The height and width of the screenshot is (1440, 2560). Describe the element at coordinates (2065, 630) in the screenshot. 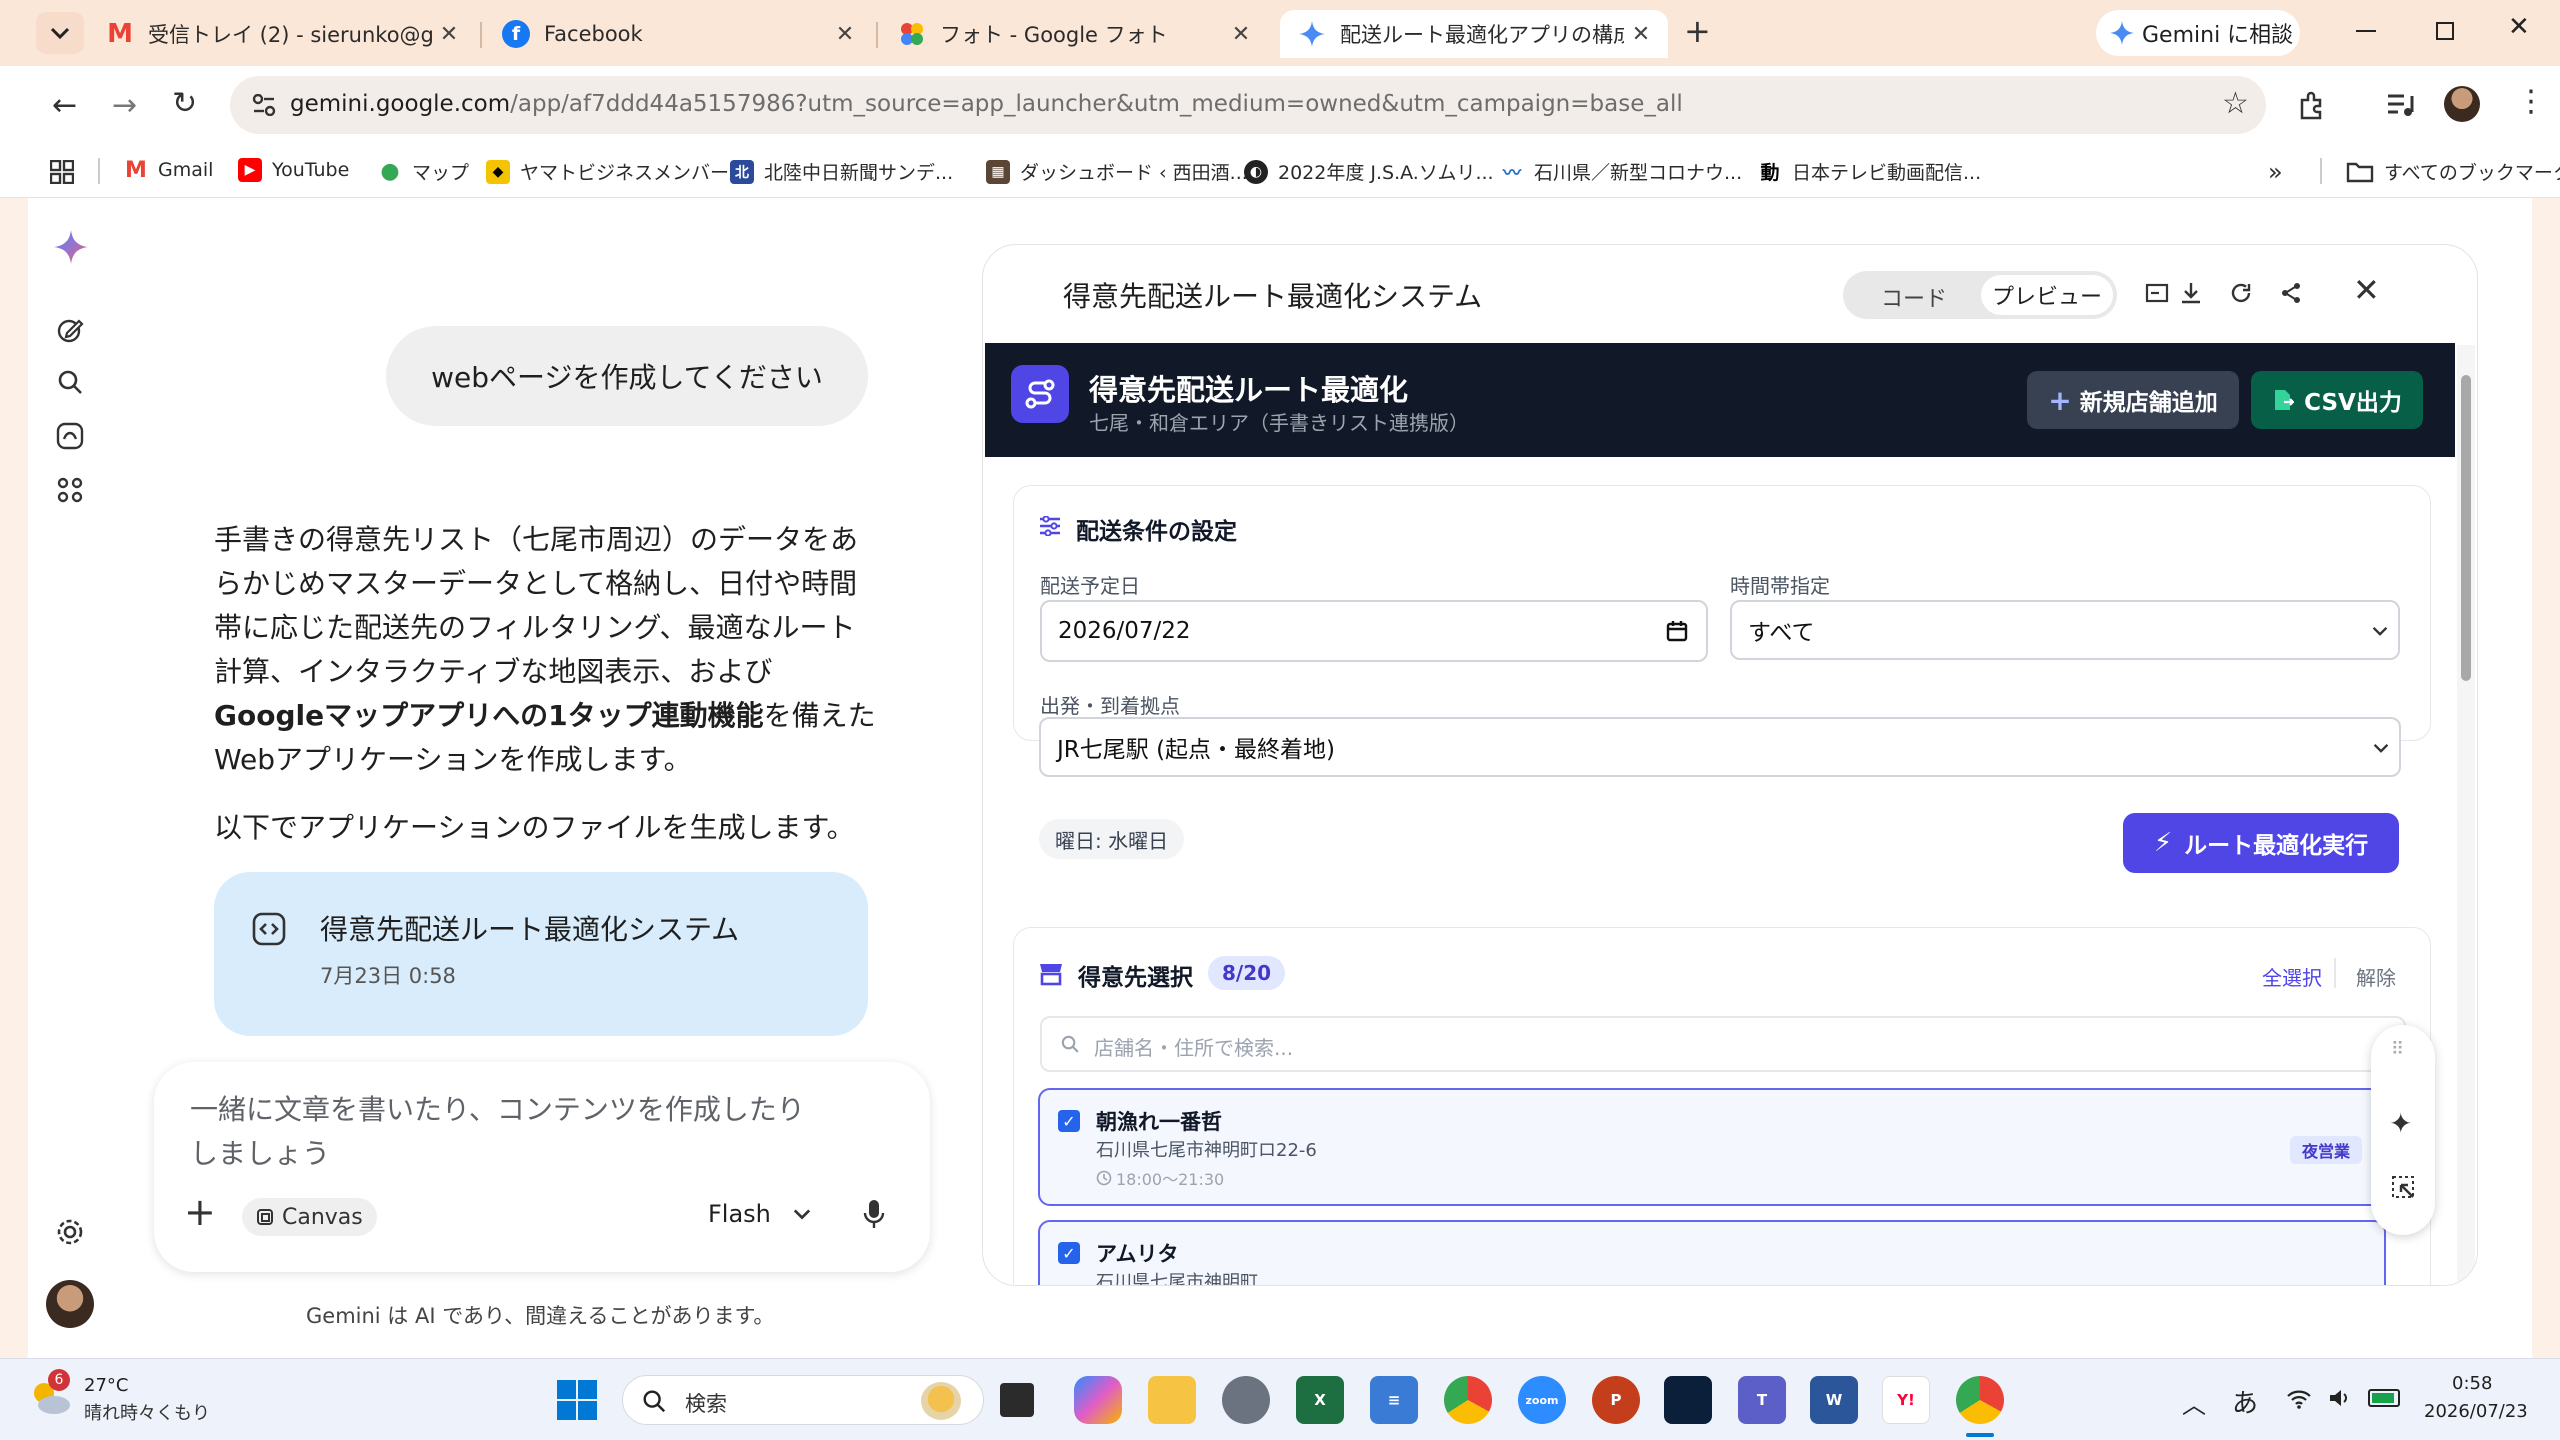

I see `time-select: すべて` at that location.